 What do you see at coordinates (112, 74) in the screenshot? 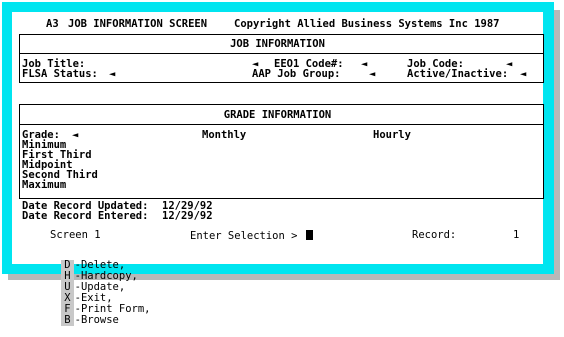
I see `flsa-status-field-marker: ◄` at bounding box center [112, 74].